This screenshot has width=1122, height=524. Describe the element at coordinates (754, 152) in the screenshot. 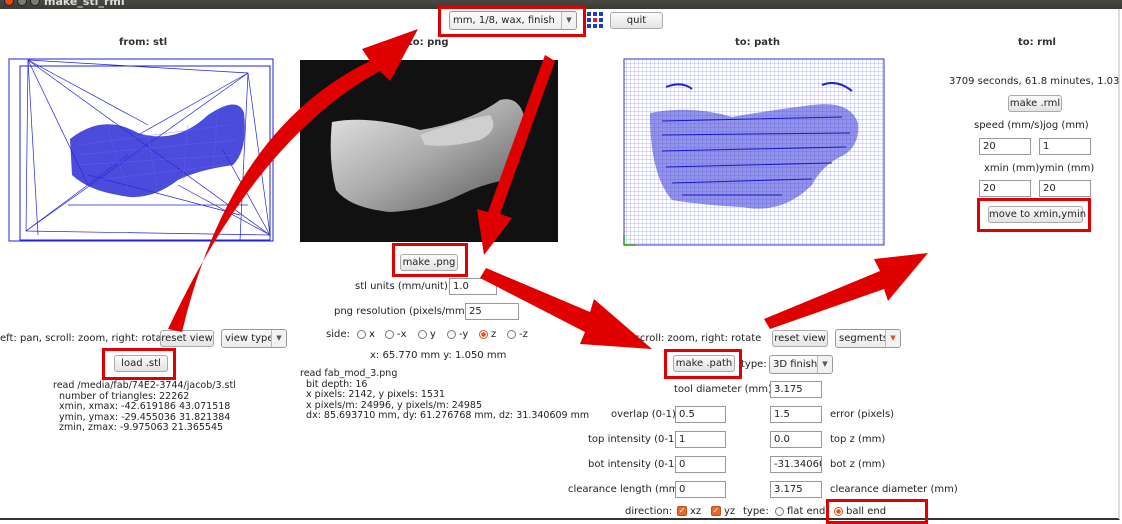

I see `toolpath-view` at that location.